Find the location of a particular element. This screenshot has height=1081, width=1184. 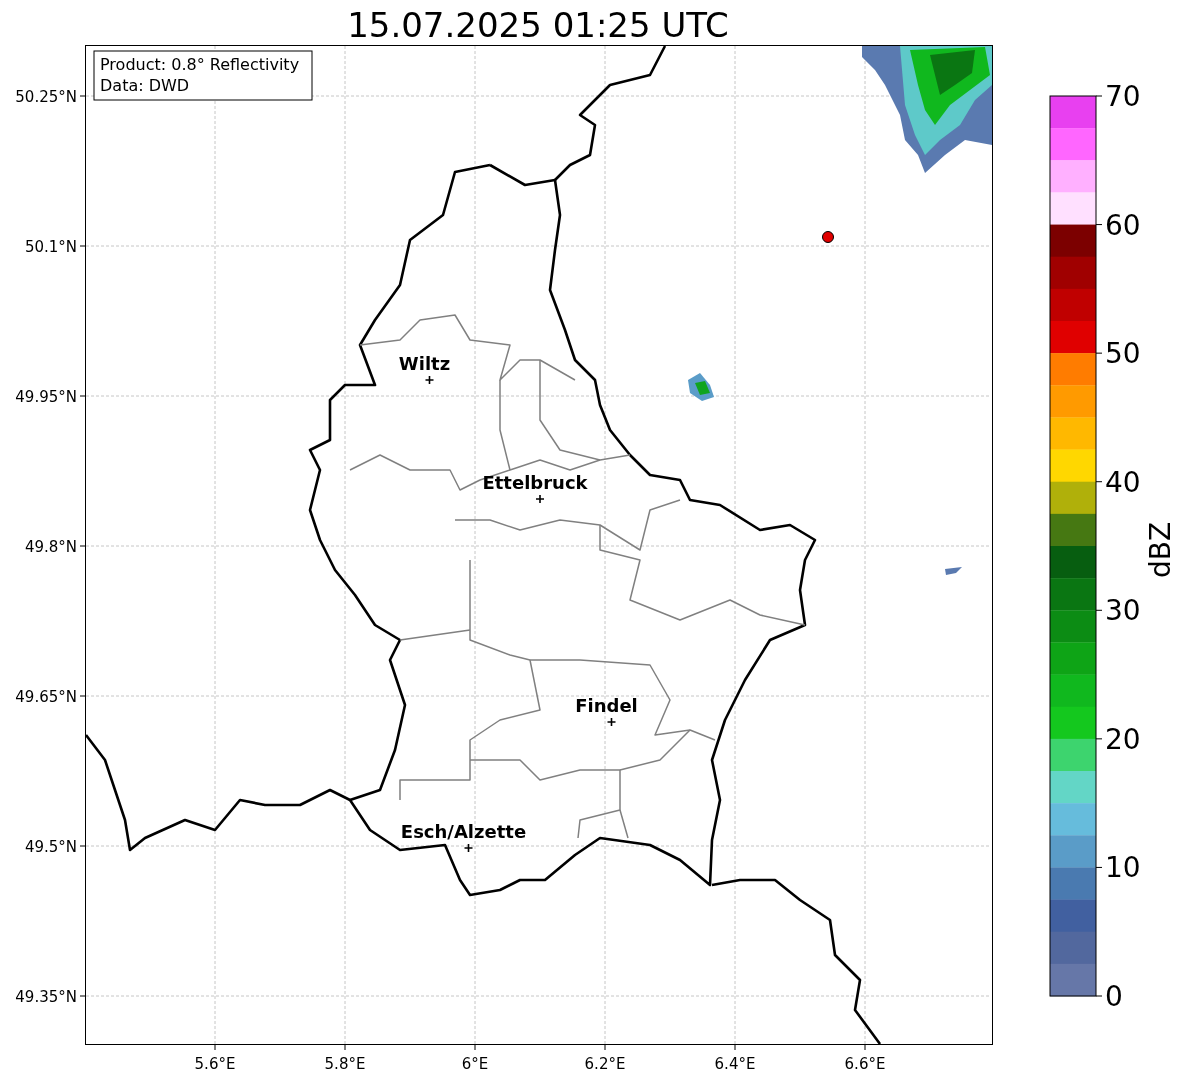

chart-title: 15.07.2025 01:25 UTC is located at coordinates (538, 24).